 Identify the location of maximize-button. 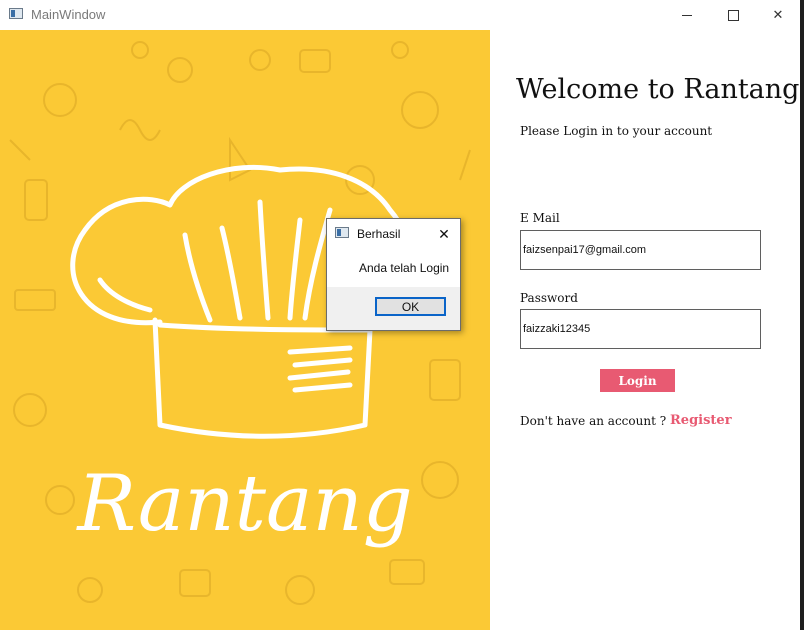
(733, 15).